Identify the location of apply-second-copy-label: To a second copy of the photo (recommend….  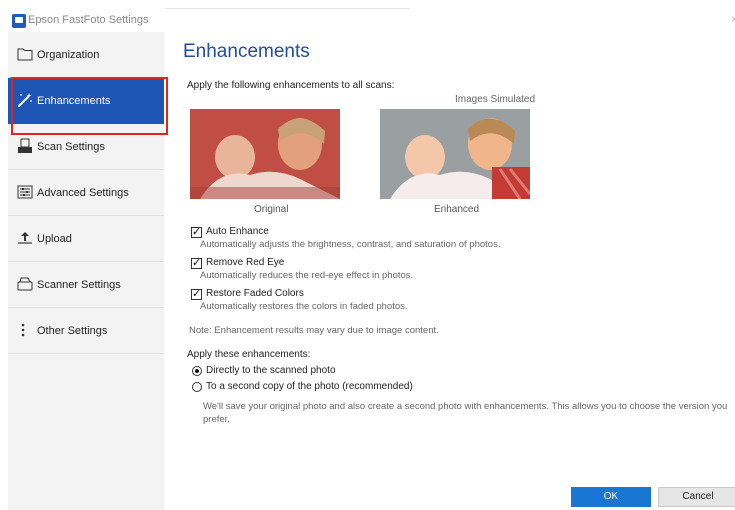
(309, 386).